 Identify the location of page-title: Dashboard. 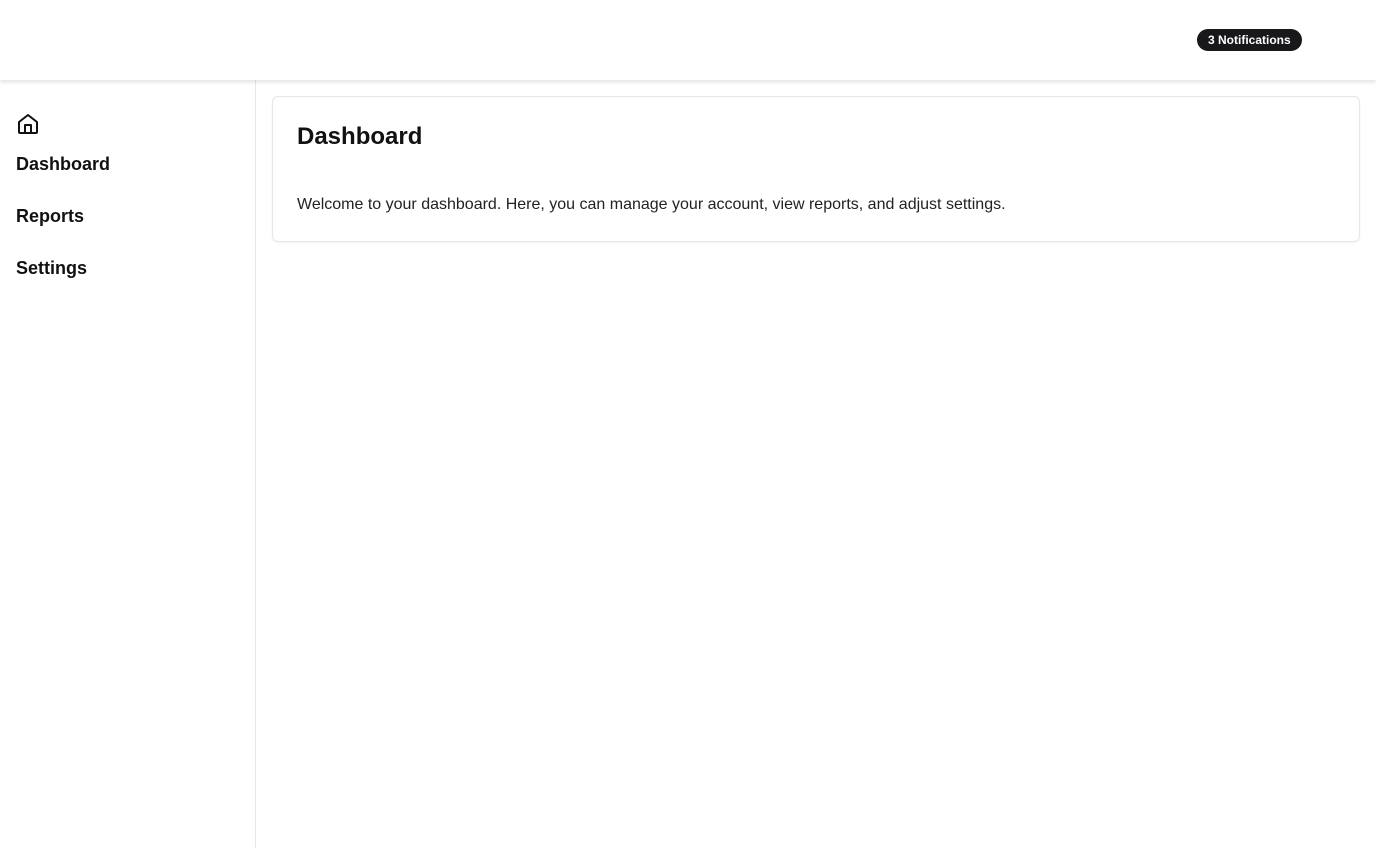
(360, 136).